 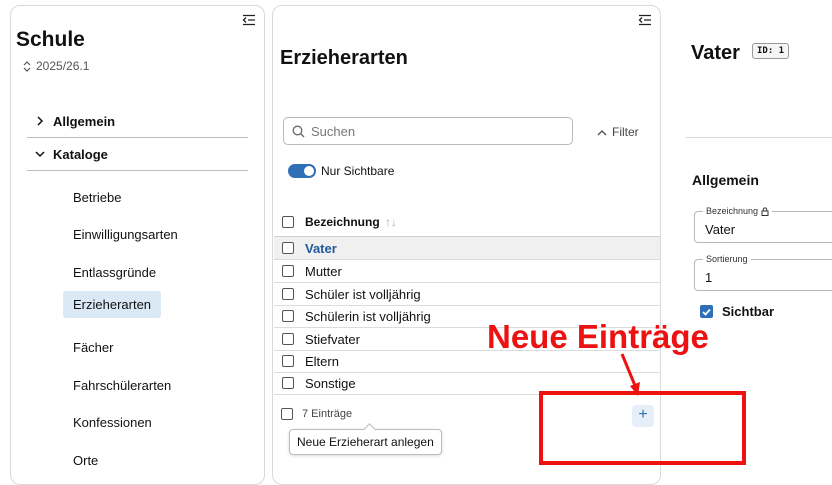 I want to click on field-label: Bezeichnung, so click(x=738, y=211).